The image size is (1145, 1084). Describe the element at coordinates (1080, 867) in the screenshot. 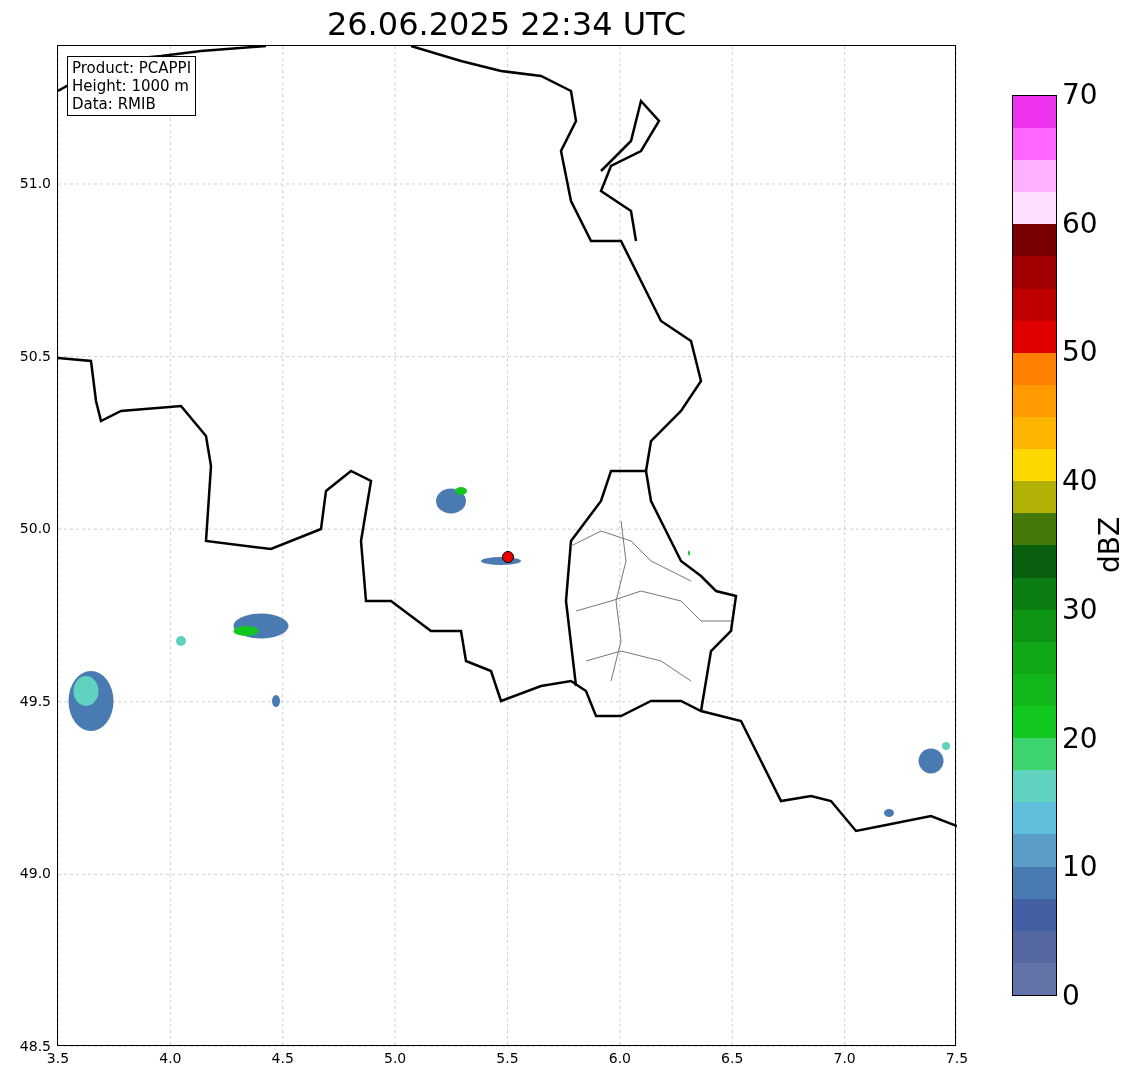

I see `colorbar-tick-label: 10` at that location.